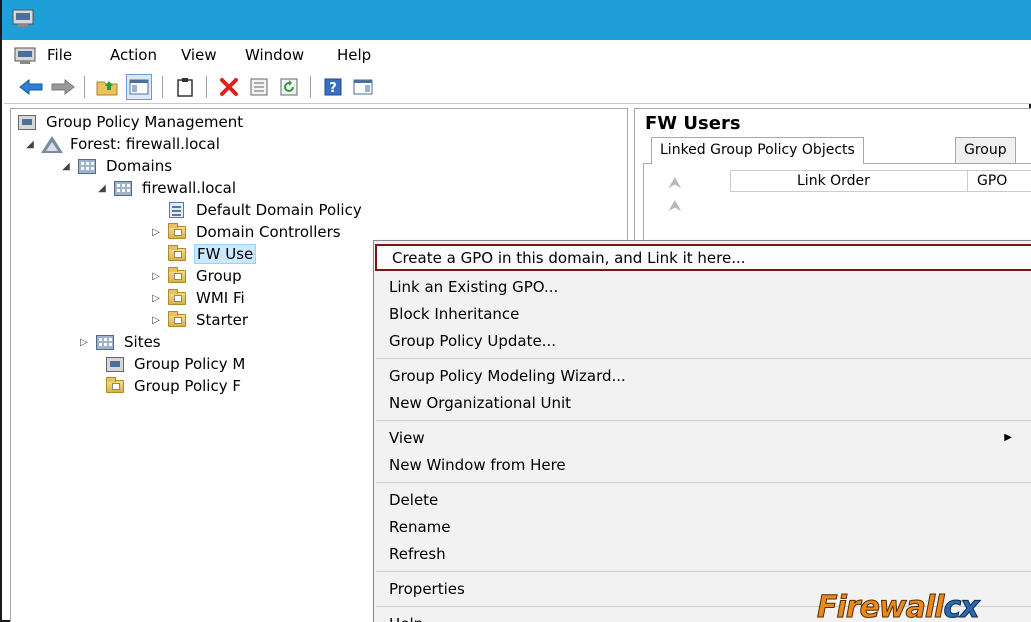 The image size is (1031, 622). What do you see at coordinates (63, 87) in the screenshot?
I see `forward-arrow-icon` at bounding box center [63, 87].